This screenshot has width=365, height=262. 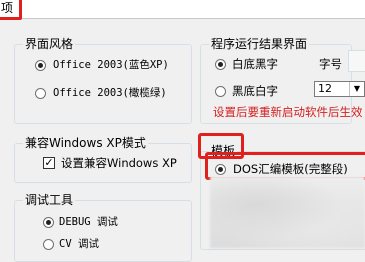 What do you see at coordinates (339, 89) in the screenshot?
I see `font-size-select: 12 ▼` at bounding box center [339, 89].